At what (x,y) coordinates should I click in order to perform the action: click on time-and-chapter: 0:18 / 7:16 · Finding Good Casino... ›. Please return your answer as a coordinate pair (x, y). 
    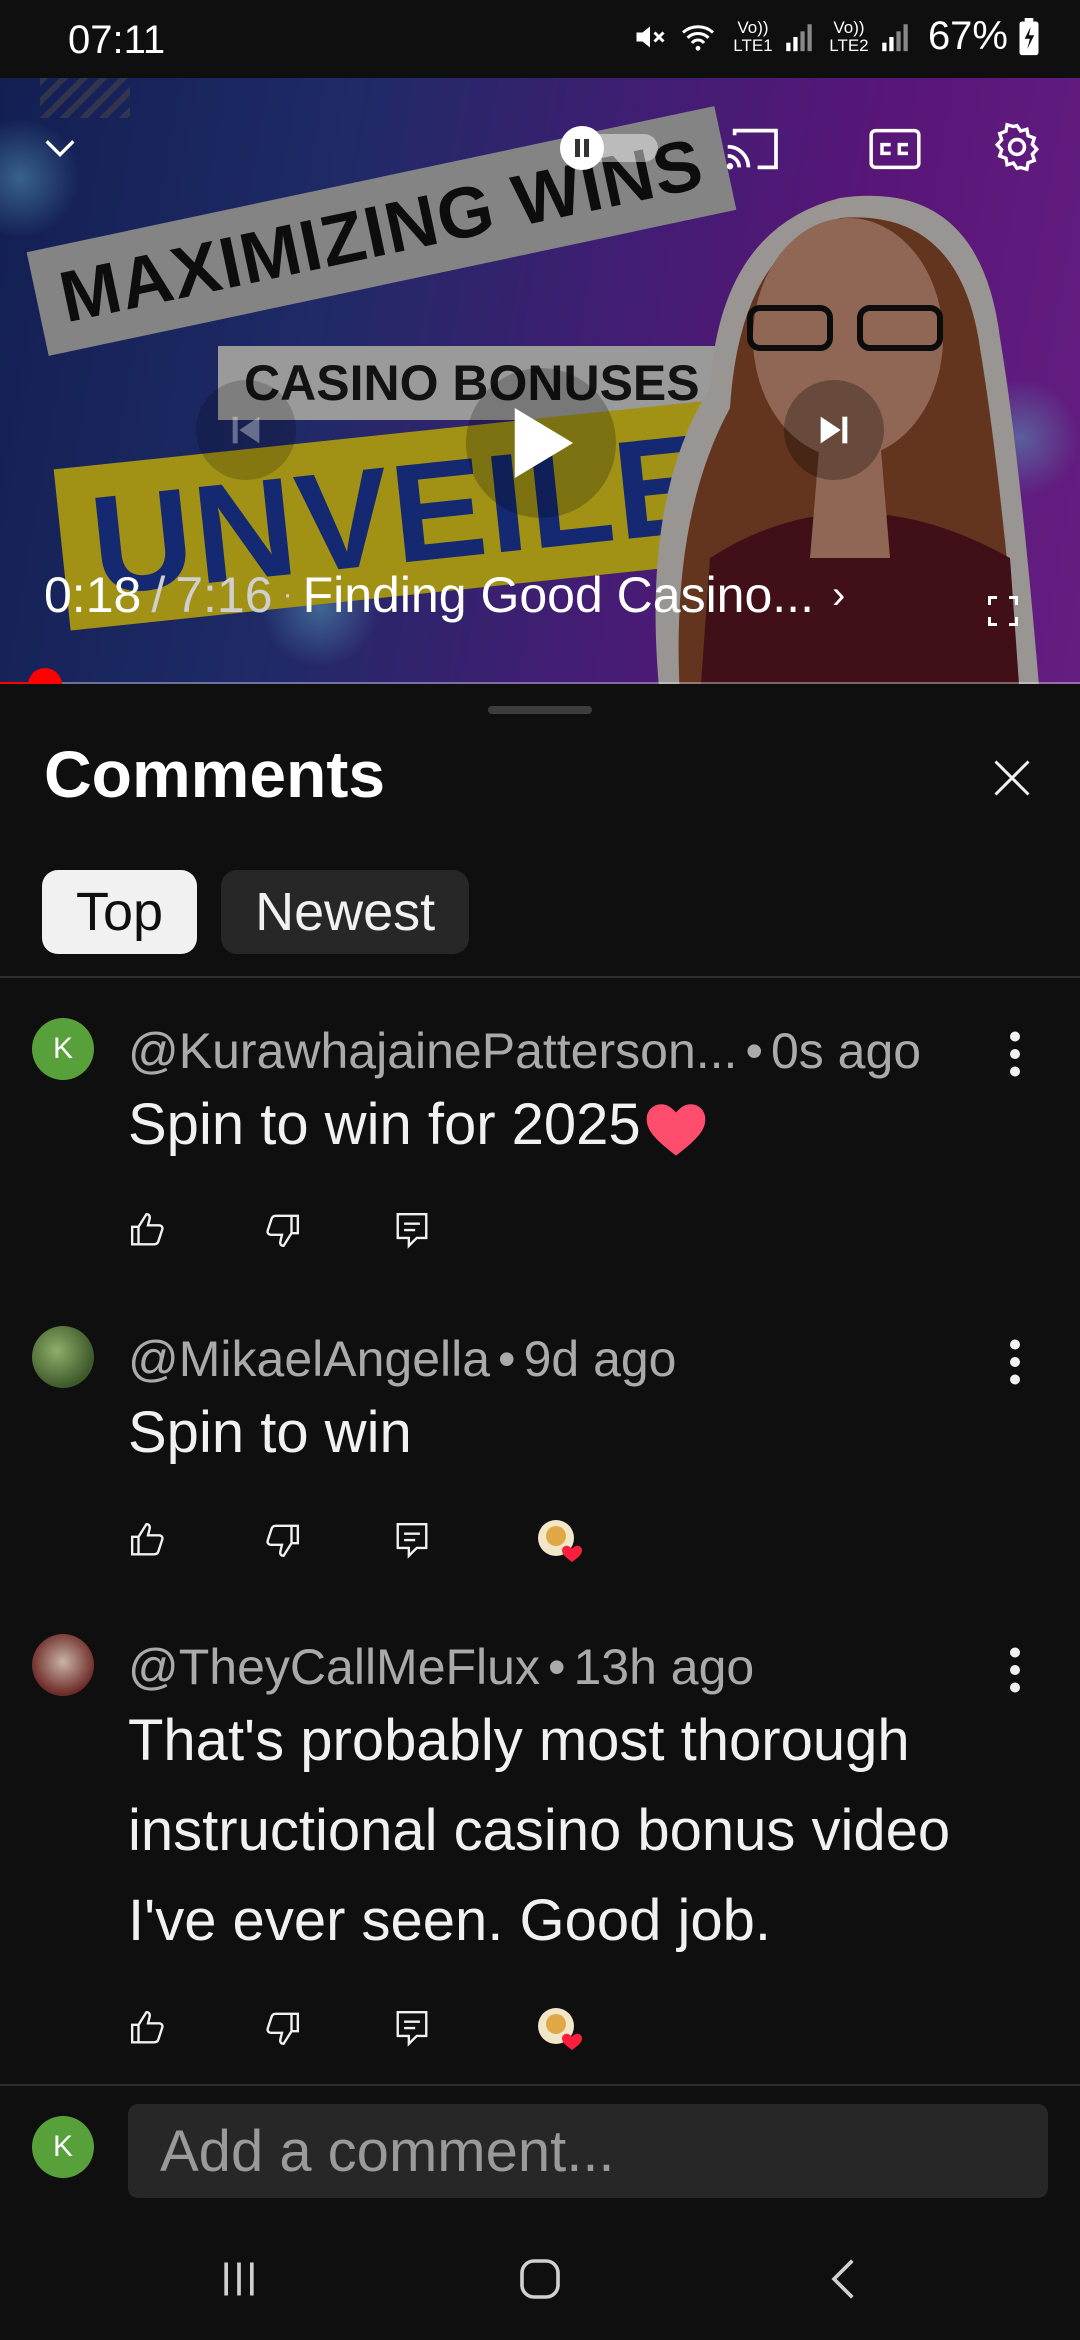
    Looking at the image, I should click on (444, 595).